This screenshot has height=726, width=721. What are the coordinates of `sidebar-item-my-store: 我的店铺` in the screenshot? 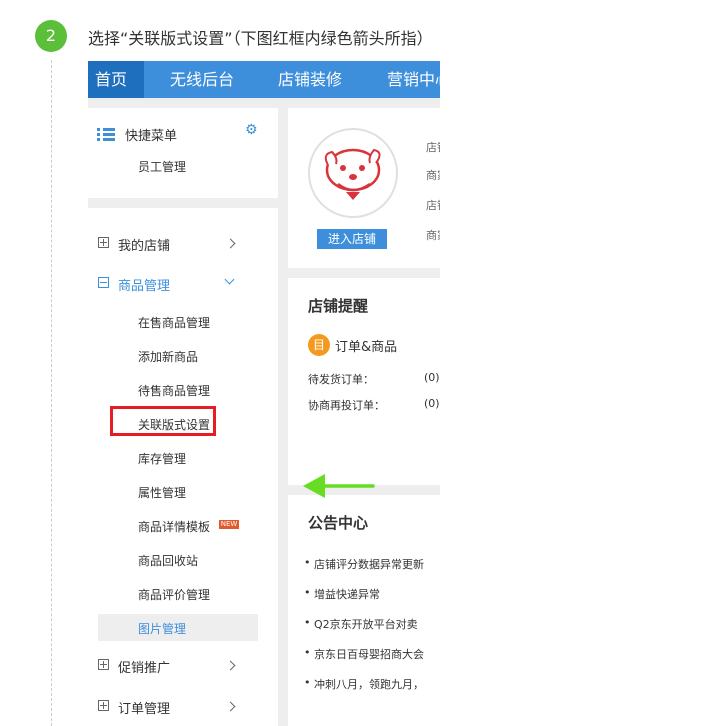 It's located at (144, 244).